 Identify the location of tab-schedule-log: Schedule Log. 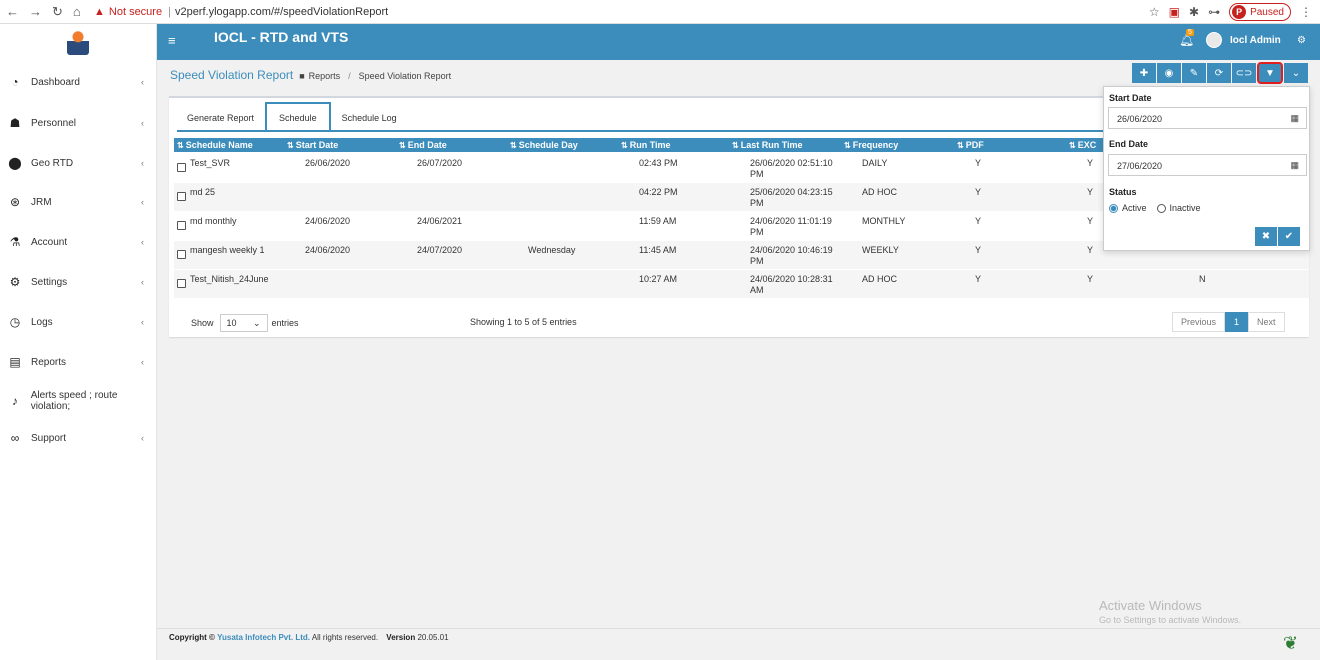
(369, 118).